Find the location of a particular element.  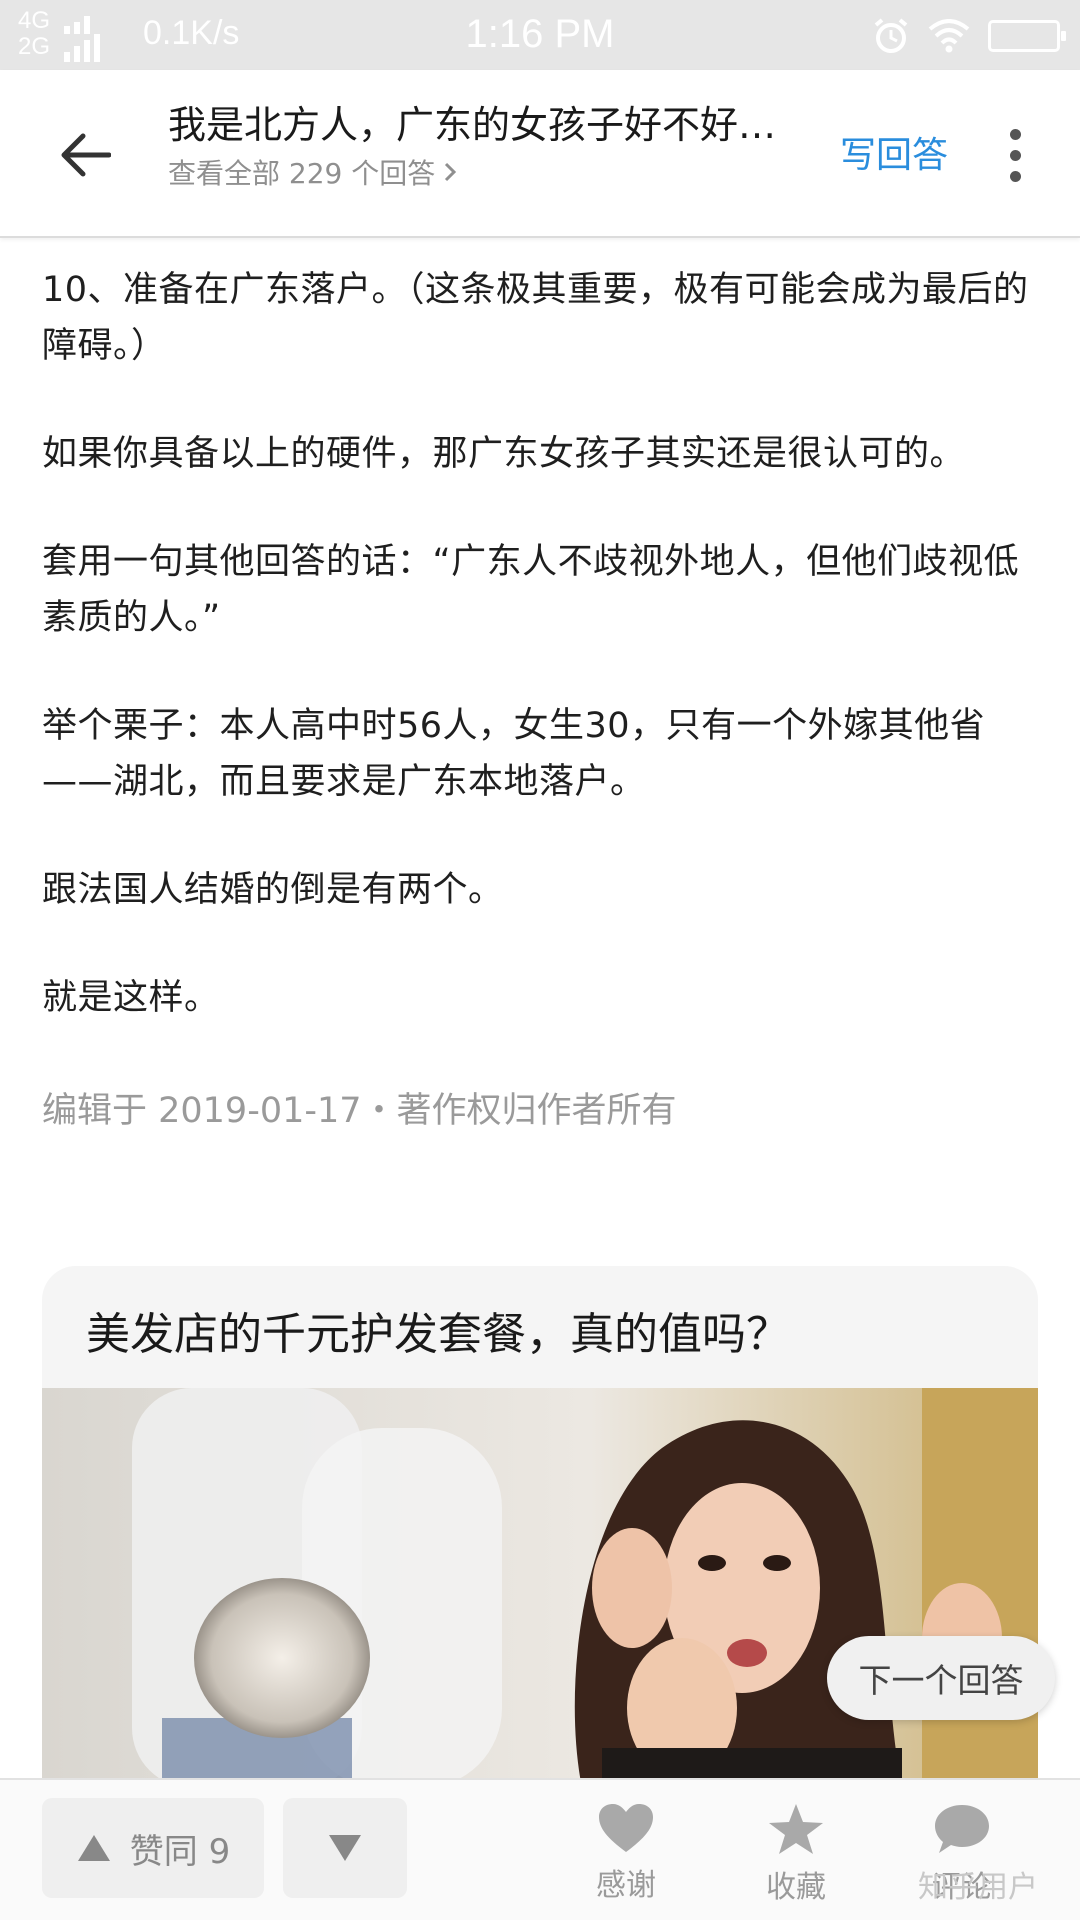

app-bar: 我是北方人，广东的女孩子好不好… 查看全部 229 个回答 写回答 is located at coordinates (540, 154).